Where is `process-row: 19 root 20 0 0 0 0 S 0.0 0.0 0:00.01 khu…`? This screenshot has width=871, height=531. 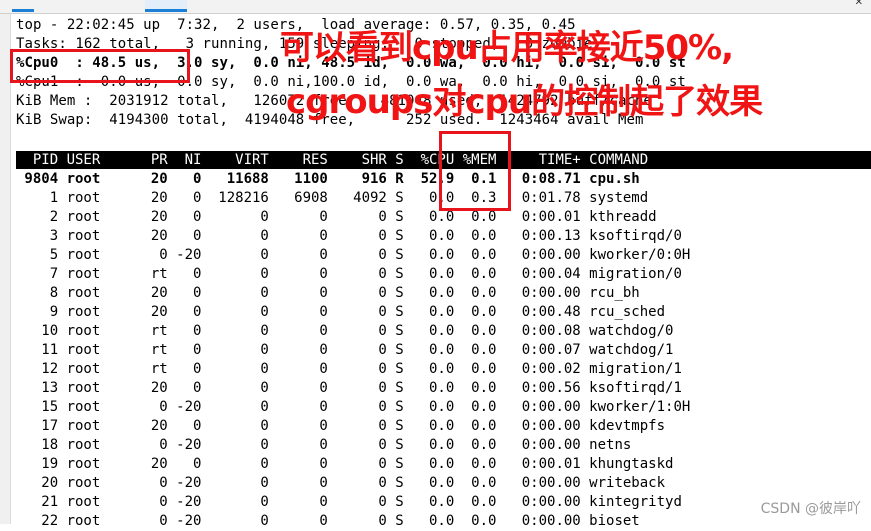 process-row: 19 root 20 0 0 0 0 S 0.0 0.0 0:00.01 khu… is located at coordinates (345, 464).